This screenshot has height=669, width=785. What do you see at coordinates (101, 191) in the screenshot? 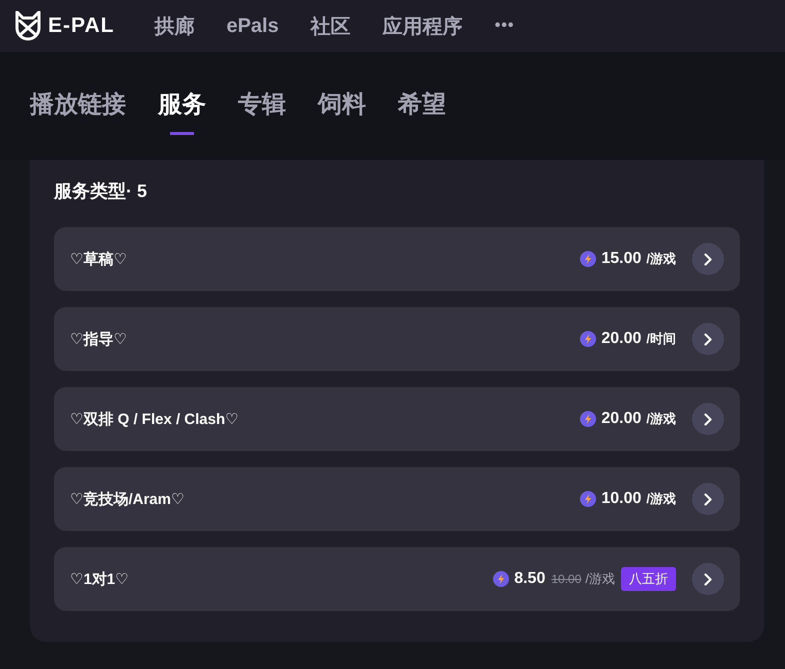
I see `section-title: 服务类型· 5` at bounding box center [101, 191].